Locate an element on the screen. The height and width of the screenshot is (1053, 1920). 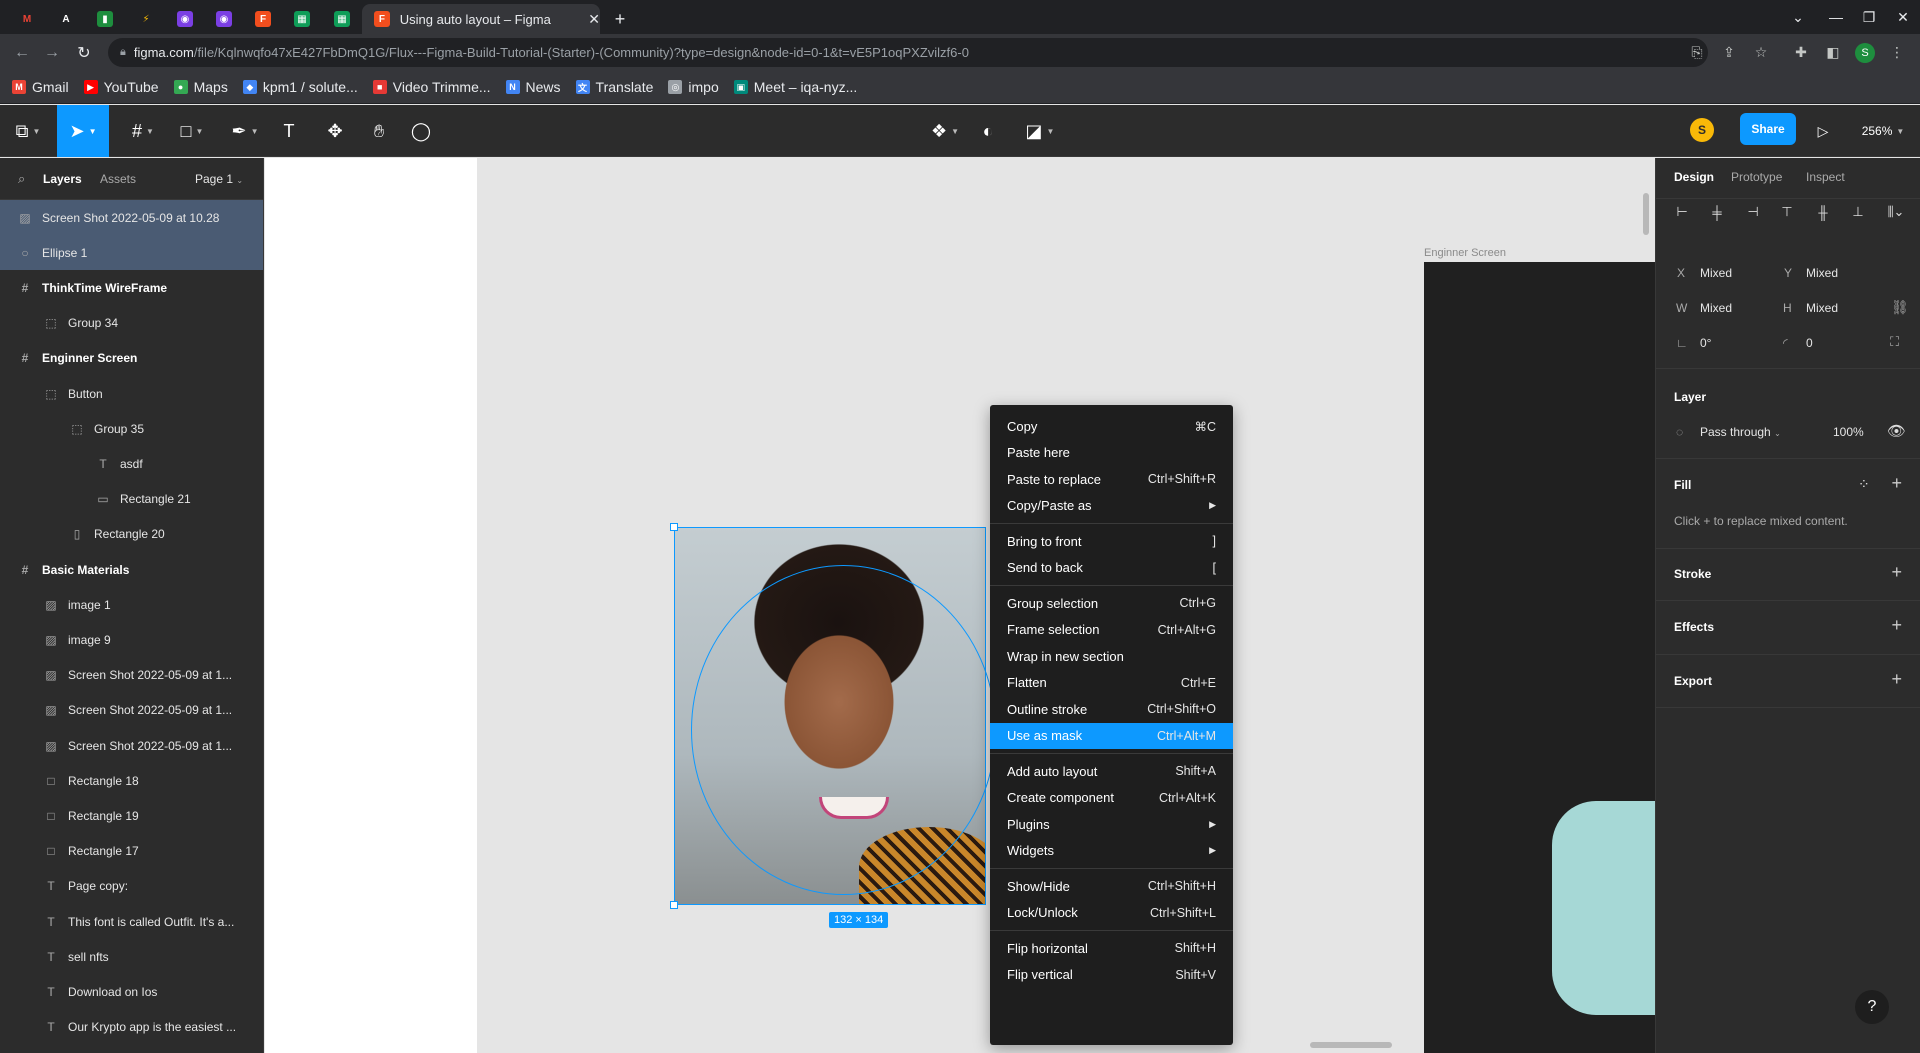
opacity-input: 100% is located at coordinates (1848, 432).